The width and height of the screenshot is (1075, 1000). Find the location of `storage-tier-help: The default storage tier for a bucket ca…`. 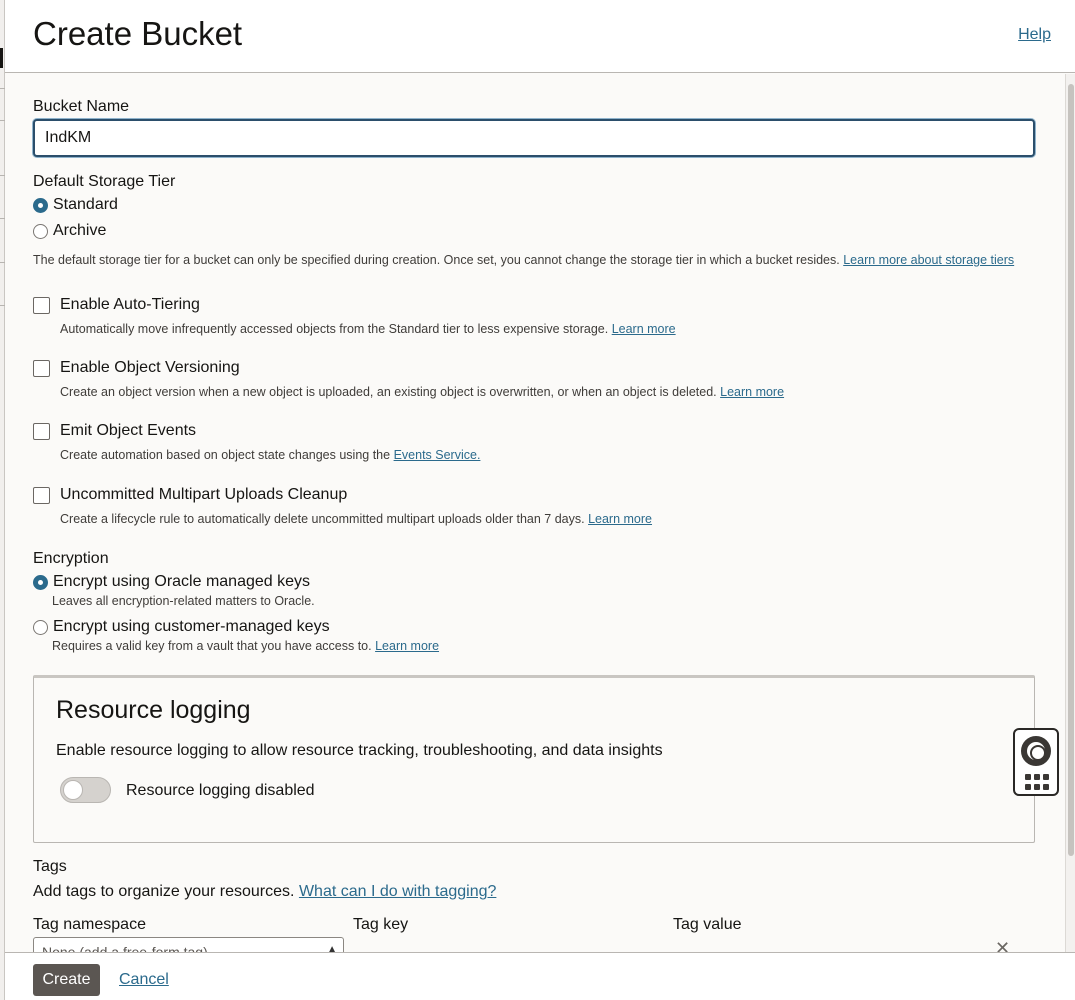

storage-tier-help: The default storage tier for a bucket ca… is located at coordinates (523, 260).